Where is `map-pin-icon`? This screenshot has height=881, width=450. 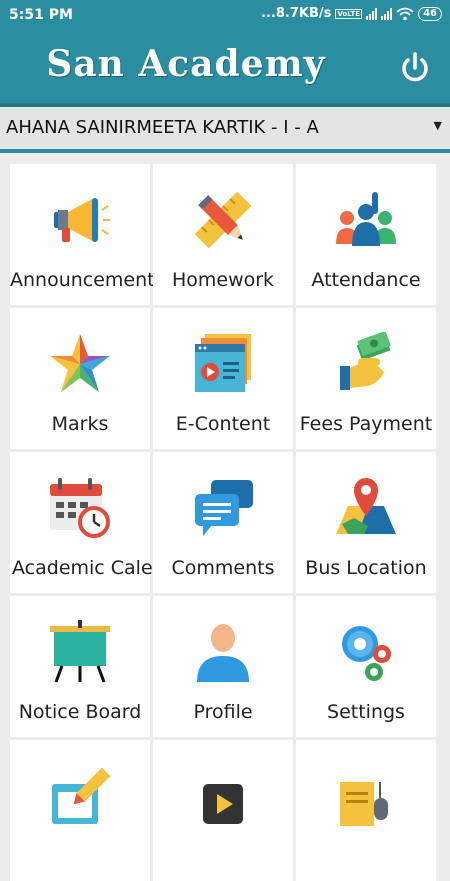 map-pin-icon is located at coordinates (366, 506).